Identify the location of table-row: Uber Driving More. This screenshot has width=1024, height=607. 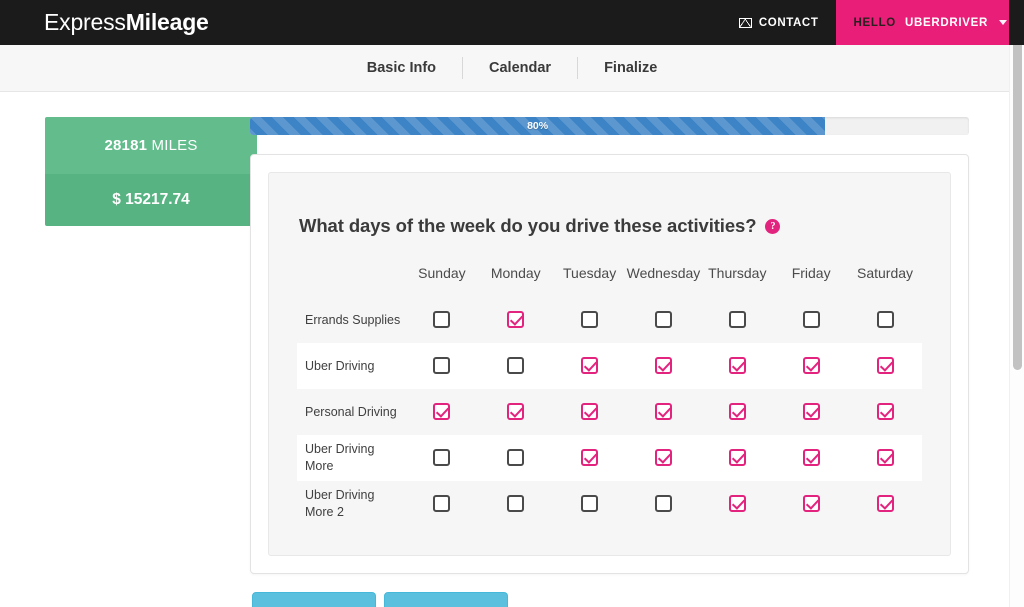
(609, 458).